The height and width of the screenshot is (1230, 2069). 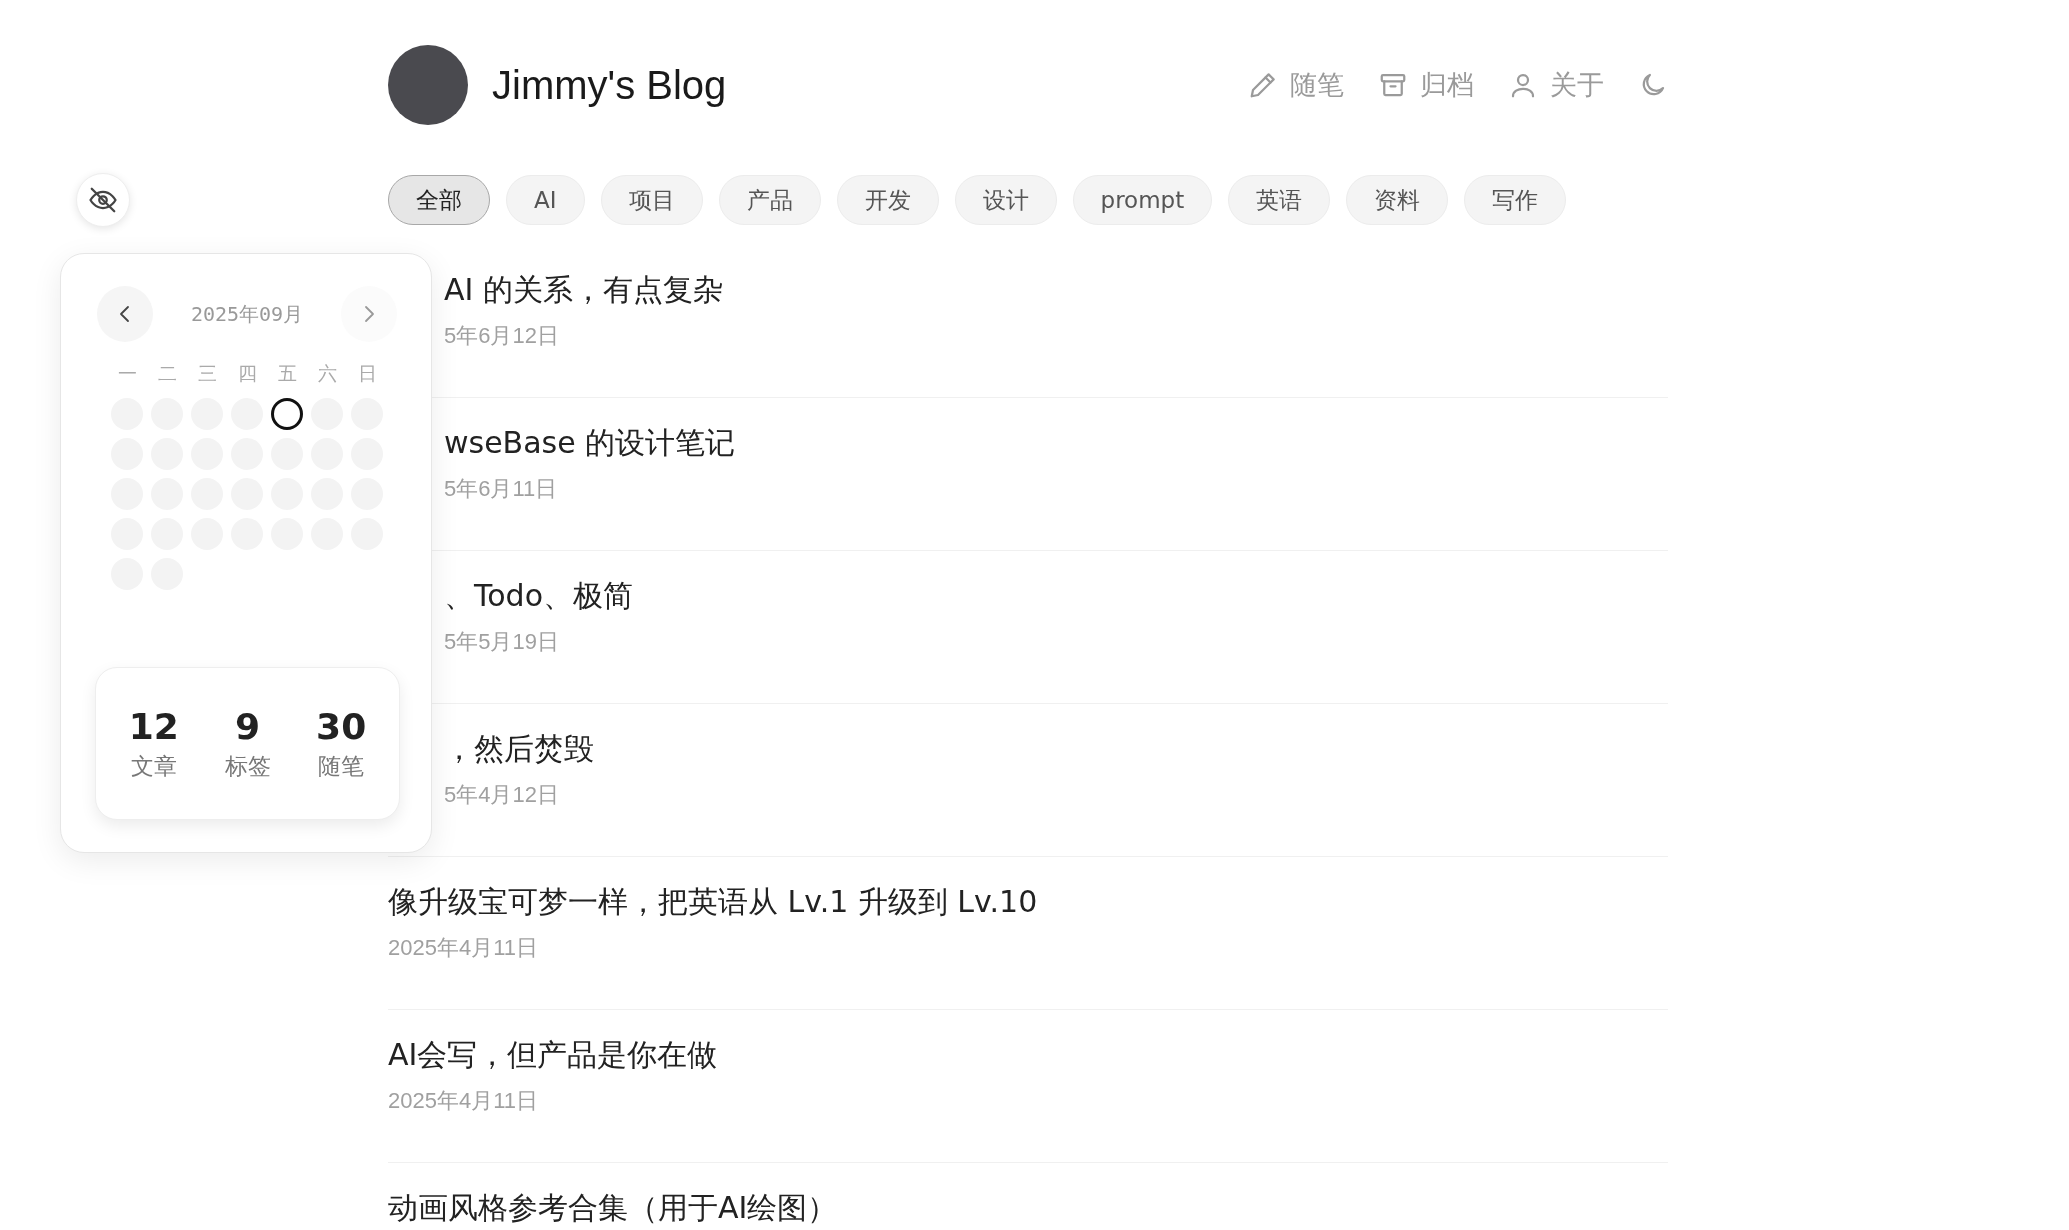 What do you see at coordinates (887, 200) in the screenshot?
I see `tag-filter: 开发` at bounding box center [887, 200].